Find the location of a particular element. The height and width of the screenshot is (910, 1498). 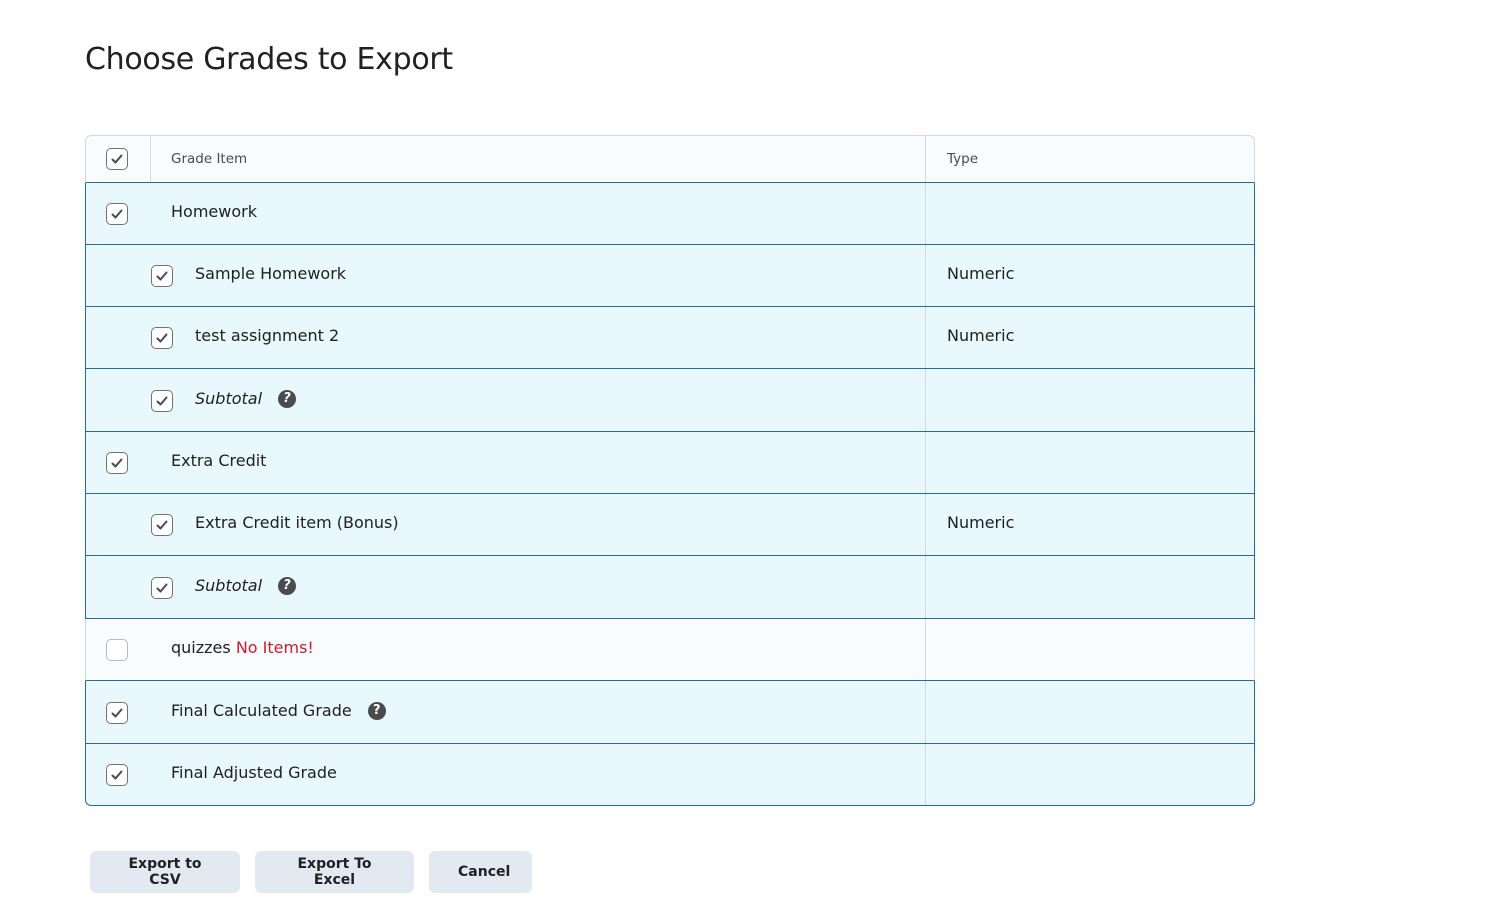

grade-item-label: test assignment 2 is located at coordinates (267, 335).